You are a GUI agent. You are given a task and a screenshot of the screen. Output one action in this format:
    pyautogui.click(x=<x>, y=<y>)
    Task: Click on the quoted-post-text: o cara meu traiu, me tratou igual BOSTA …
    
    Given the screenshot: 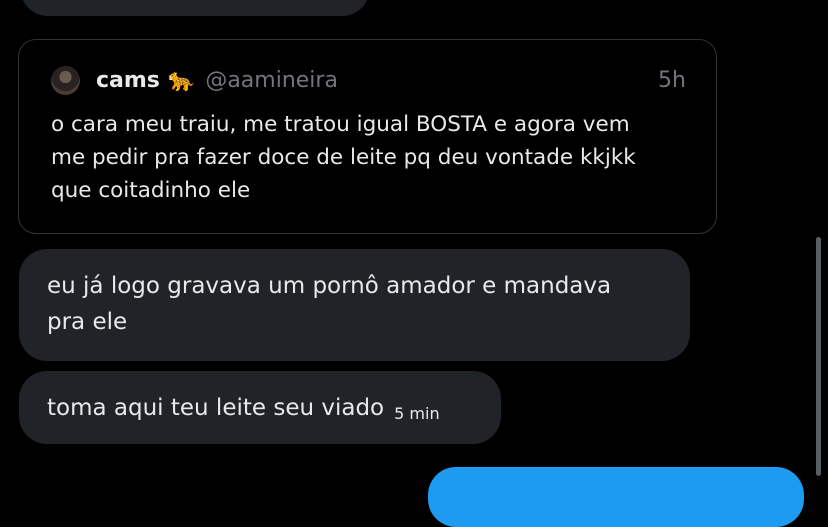 What is the action you would take?
    pyautogui.click(x=376, y=157)
    